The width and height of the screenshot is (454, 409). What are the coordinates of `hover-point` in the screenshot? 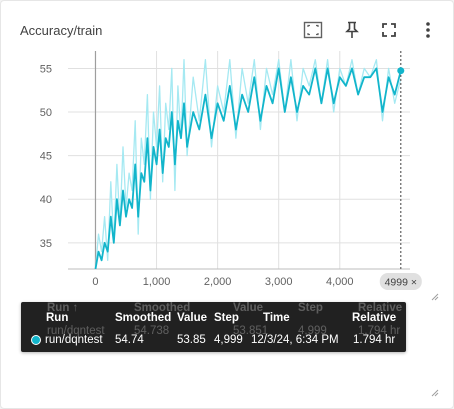 It's located at (401, 71).